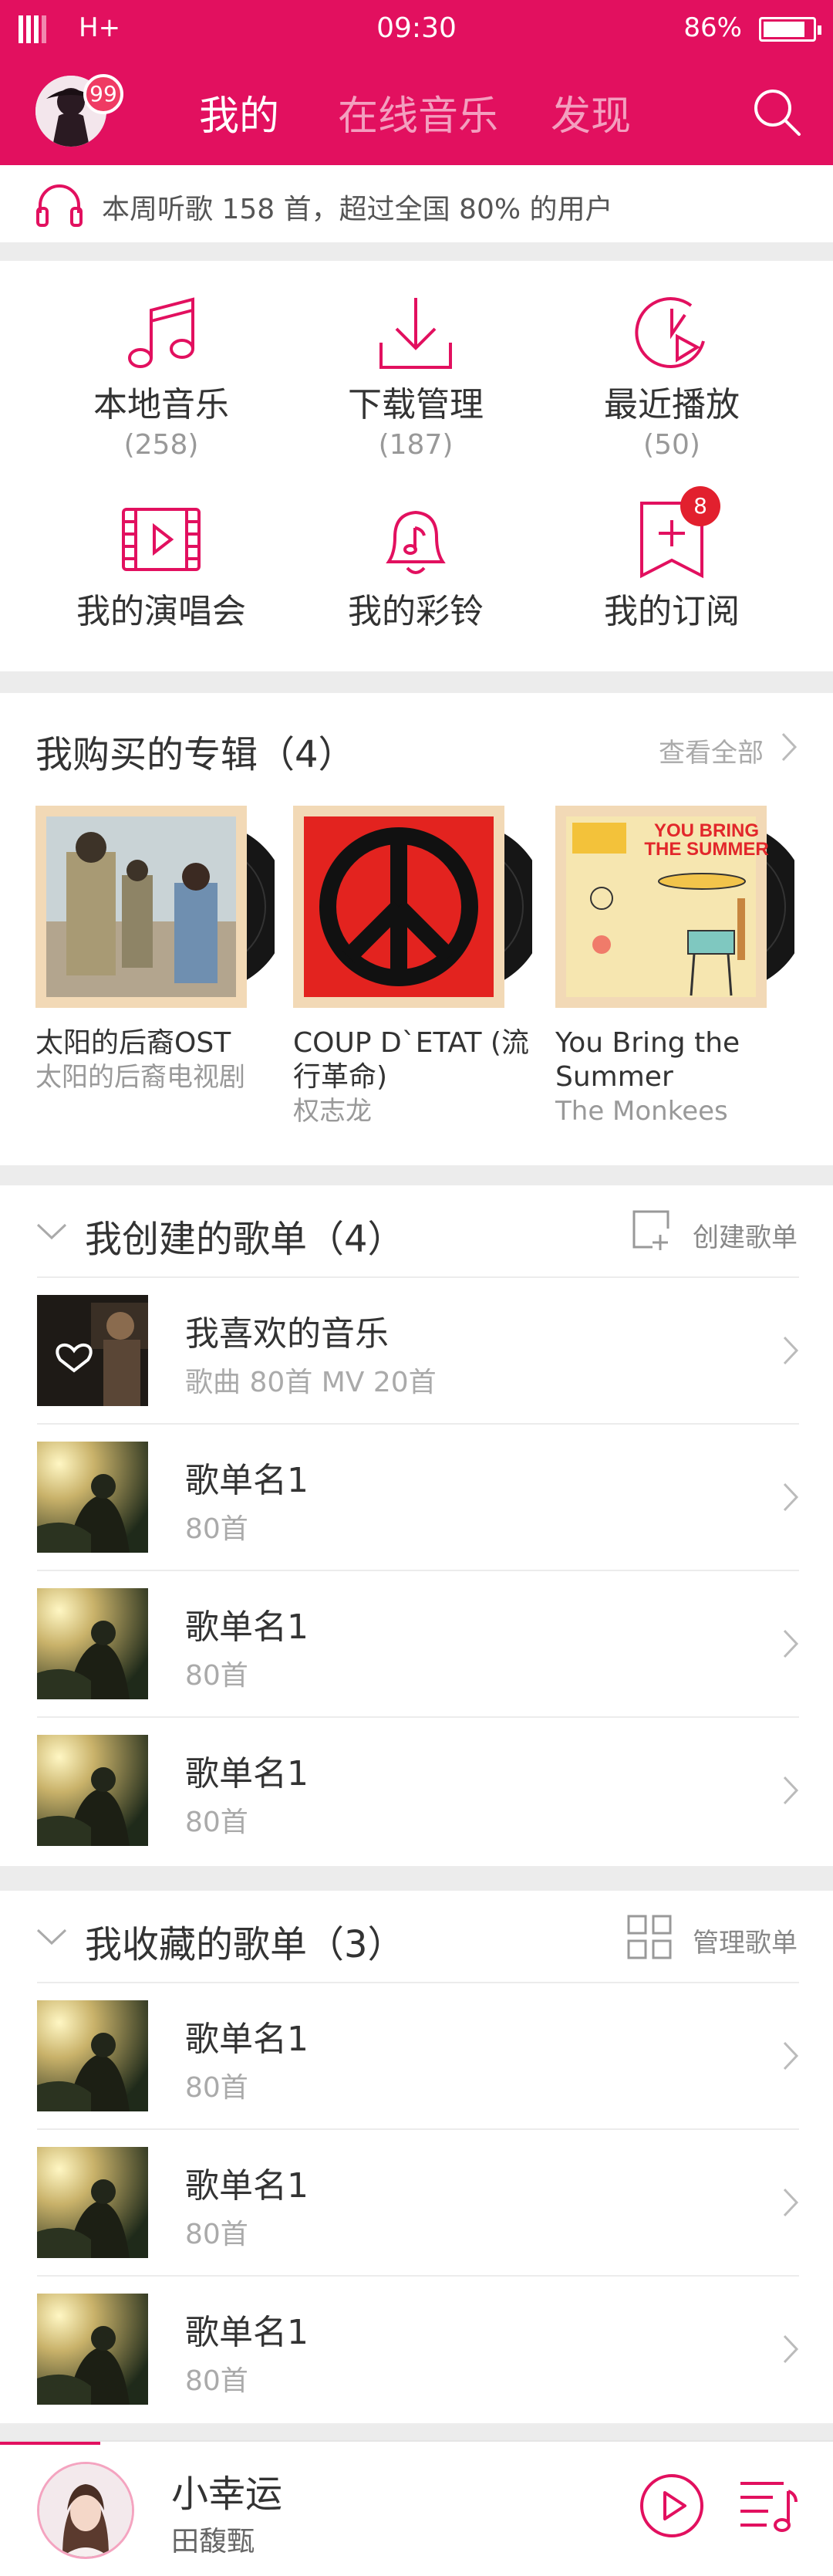 Image resolution: width=833 pixels, height=2576 pixels. What do you see at coordinates (332, 1111) in the screenshot?
I see `album-artist: 权志龙` at bounding box center [332, 1111].